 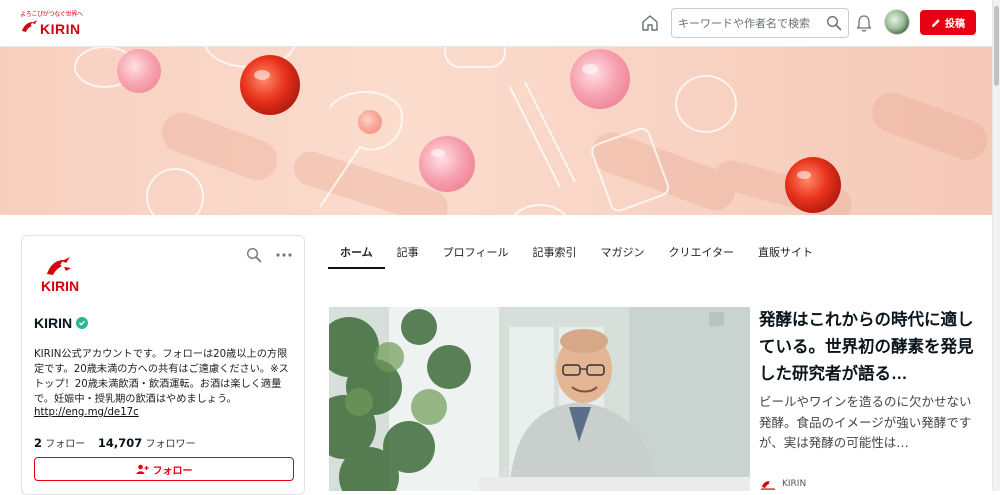 What do you see at coordinates (622, 252) in the screenshot?
I see `tab-magazine: マガジン` at bounding box center [622, 252].